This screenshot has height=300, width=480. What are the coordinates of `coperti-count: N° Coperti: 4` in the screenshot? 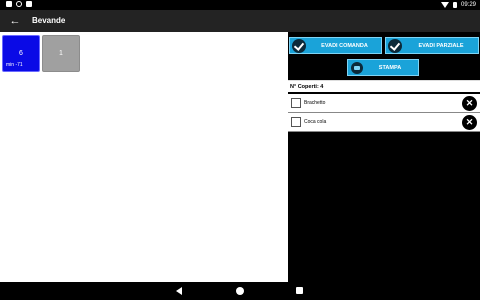 It's located at (384, 86).